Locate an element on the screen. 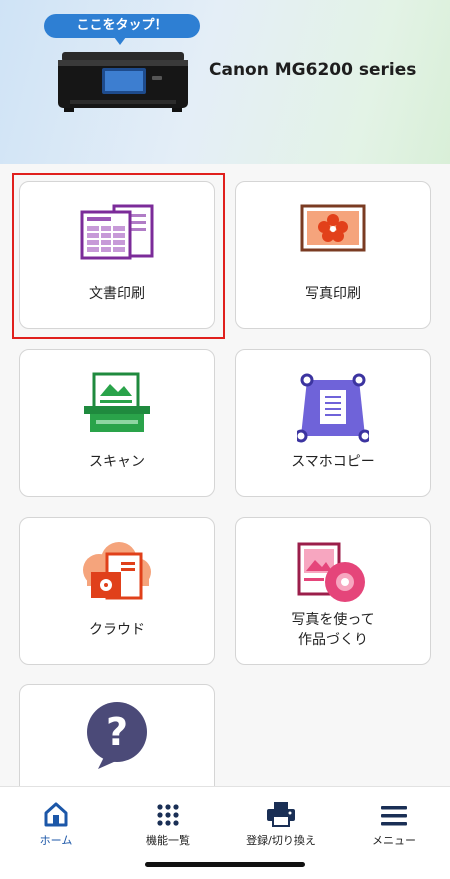 This screenshot has height=879, width=450. document-print-button: 文書印刷 is located at coordinates (117, 255).